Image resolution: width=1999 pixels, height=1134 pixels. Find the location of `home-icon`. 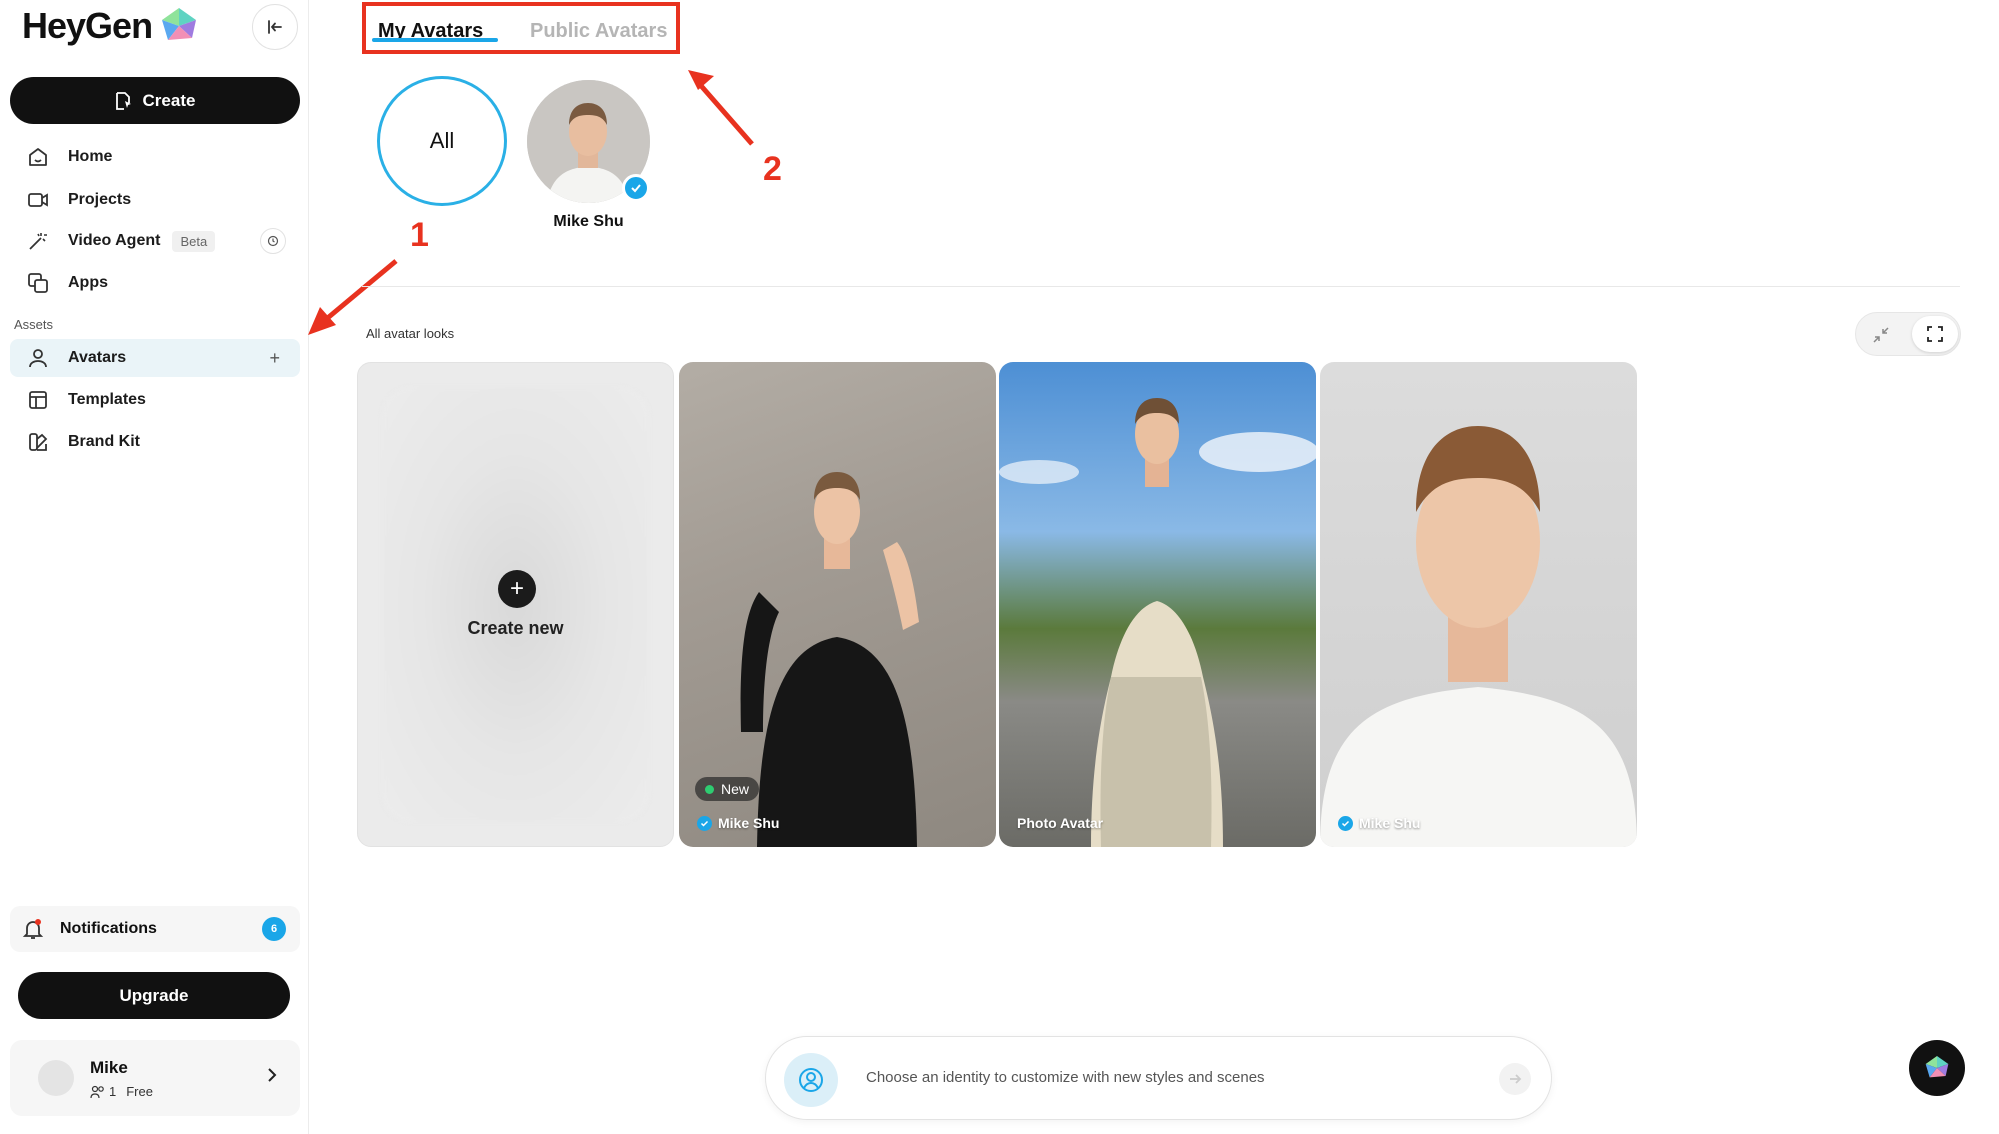

home-icon is located at coordinates (38, 157).